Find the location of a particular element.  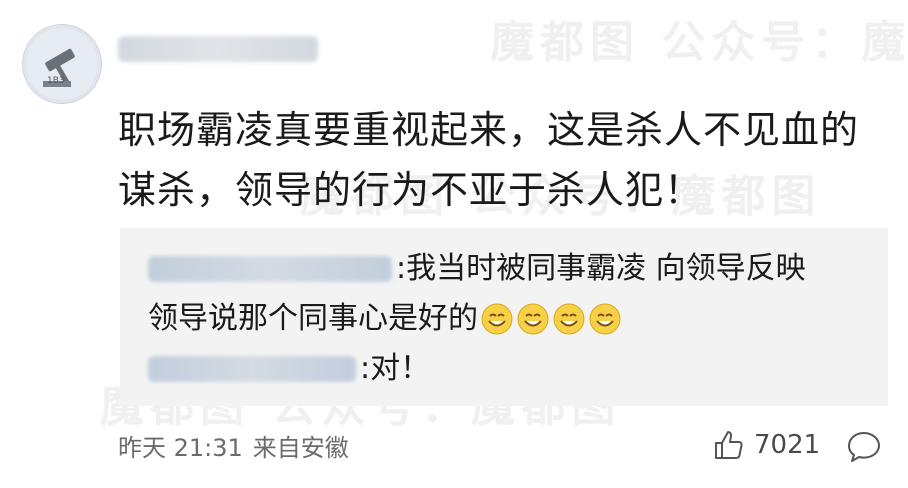

like-button: 7021 is located at coordinates (766, 445).